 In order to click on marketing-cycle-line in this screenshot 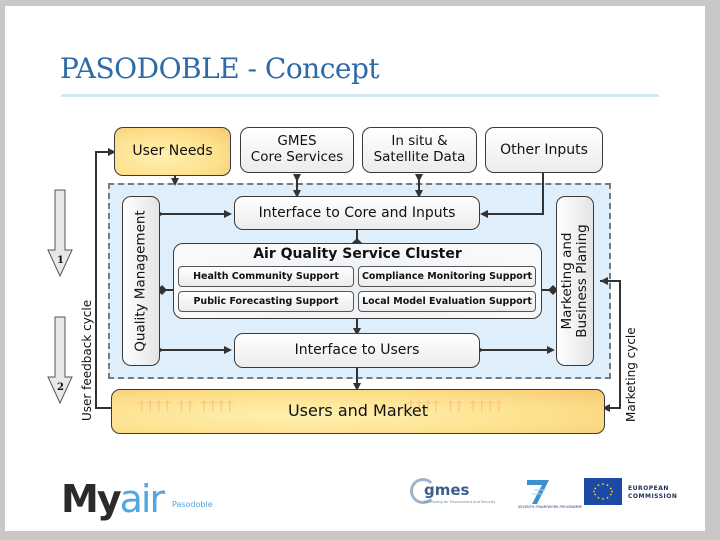, I will do `click(610, 346)`.